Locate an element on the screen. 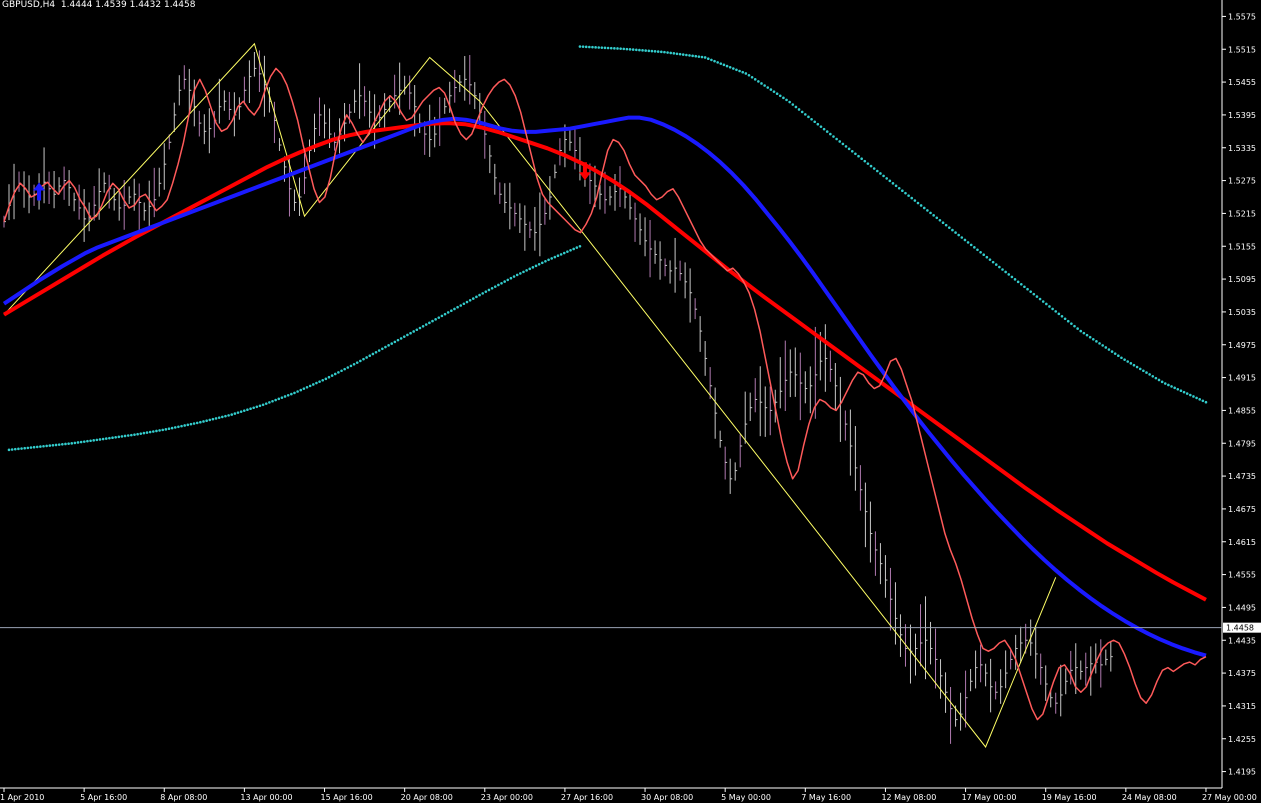 This screenshot has height=803, width=1261. y-tick-label: 1.4795 is located at coordinates (1242, 443).